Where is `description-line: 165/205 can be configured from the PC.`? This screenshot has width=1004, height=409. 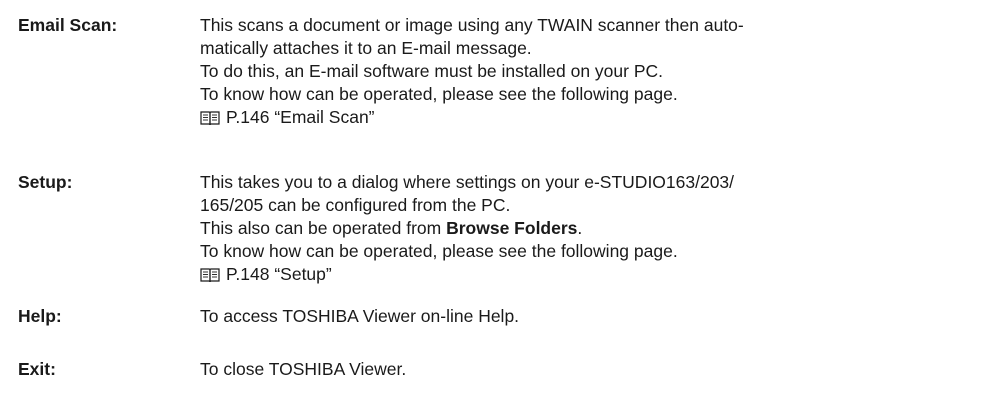
description-line: 165/205 can be configured from the PC. is located at coordinates (355, 205).